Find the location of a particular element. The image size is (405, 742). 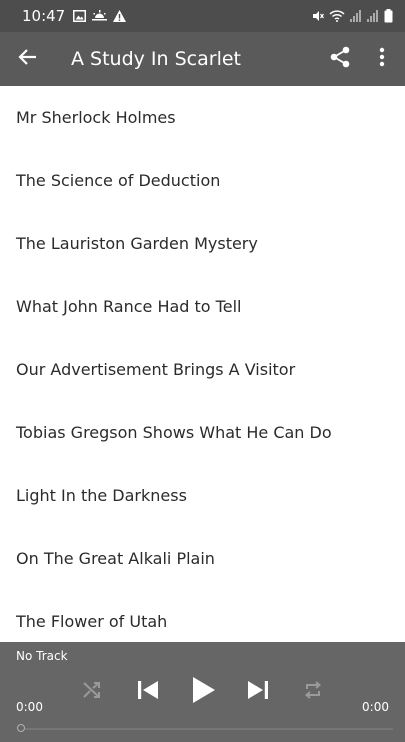

arrow-left-icon is located at coordinates (28, 59).